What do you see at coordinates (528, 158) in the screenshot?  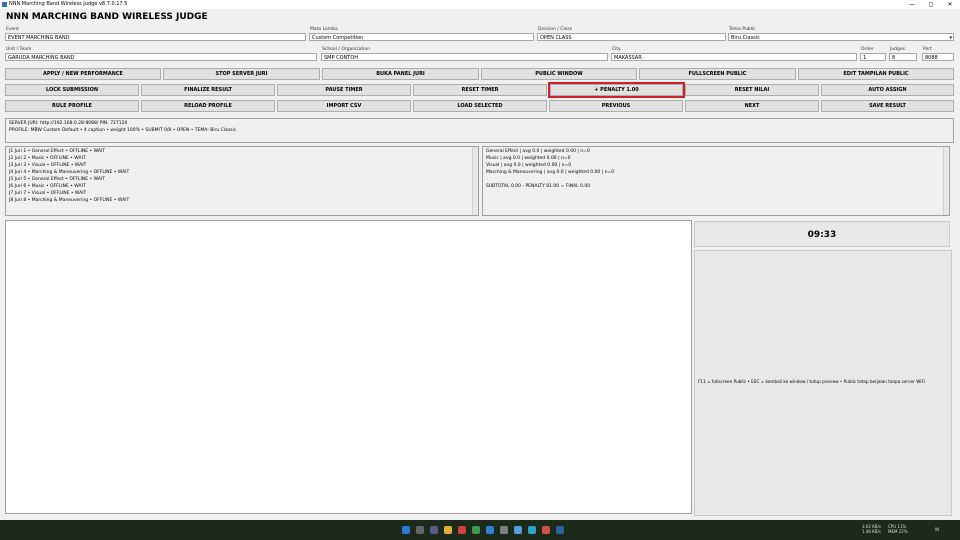 I see `score-line: Music | avg 0.0 | weighted 0.00 | n=0` at bounding box center [528, 158].